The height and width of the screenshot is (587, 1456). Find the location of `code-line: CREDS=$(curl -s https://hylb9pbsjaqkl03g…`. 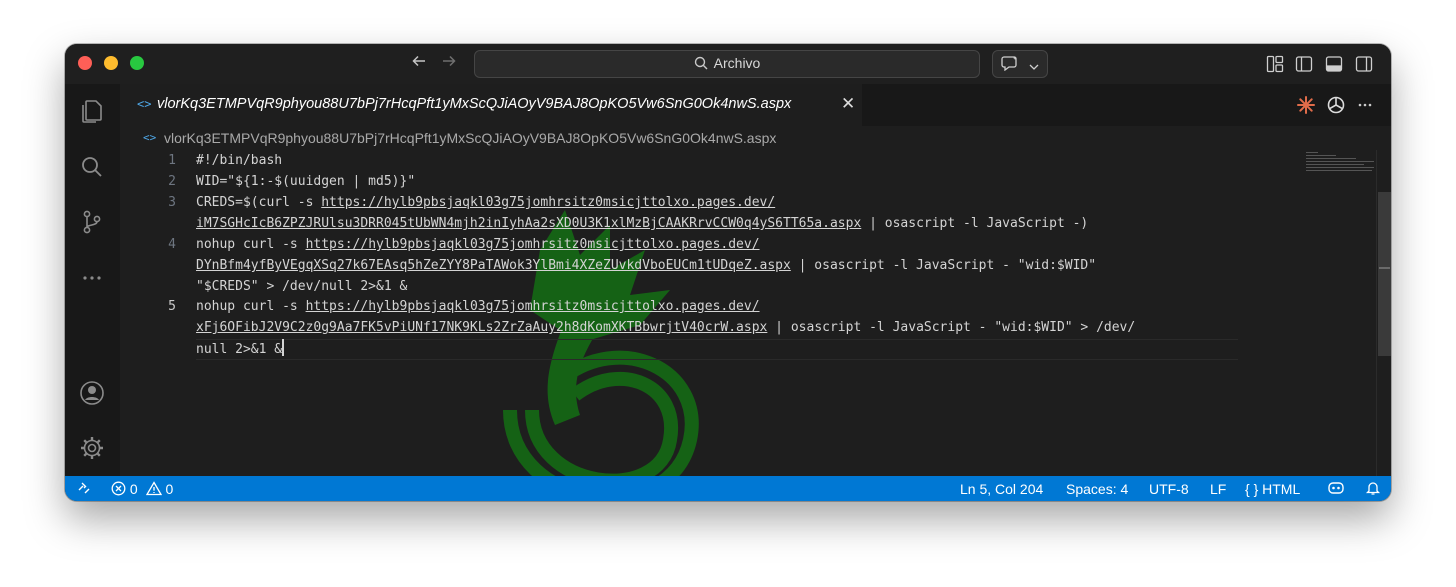

code-line: CREDS=$(curl -s https://hylb9pbsjaqkl03g… is located at coordinates (485, 202).